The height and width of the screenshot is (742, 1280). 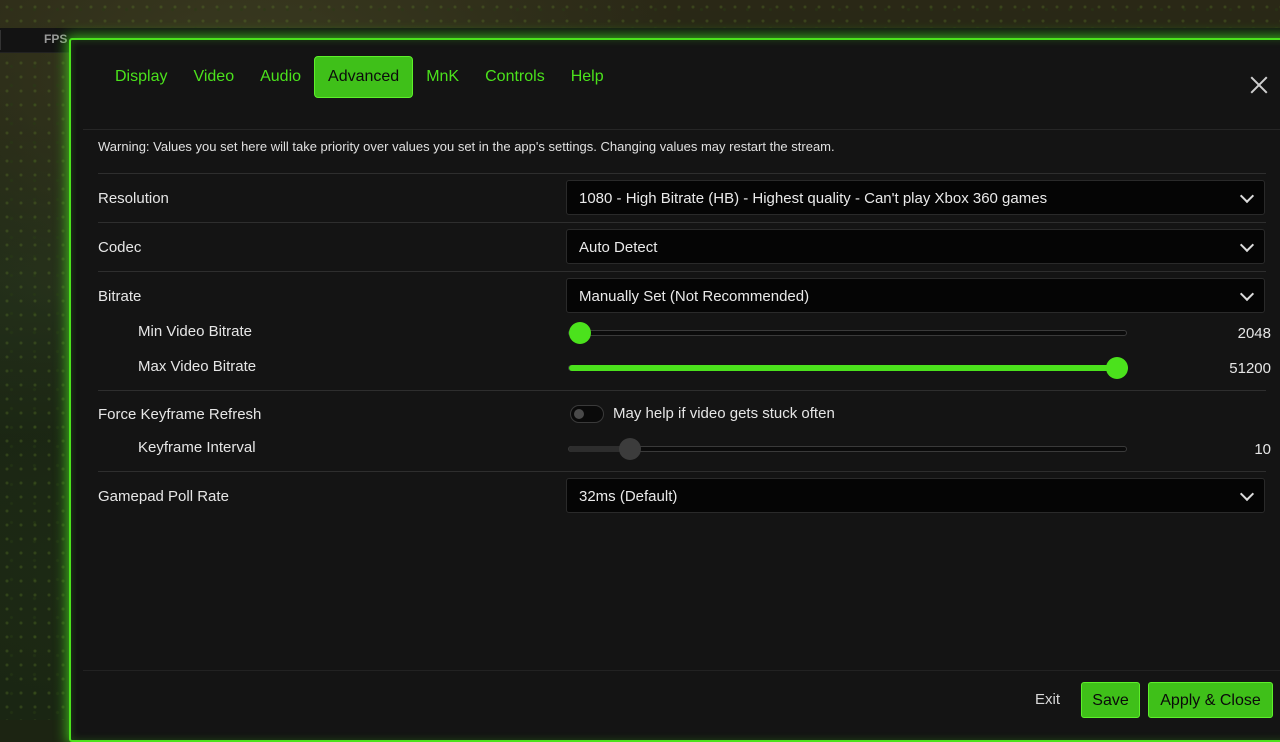 I want to click on min-bitrate-value: 2048, so click(x=1254, y=333).